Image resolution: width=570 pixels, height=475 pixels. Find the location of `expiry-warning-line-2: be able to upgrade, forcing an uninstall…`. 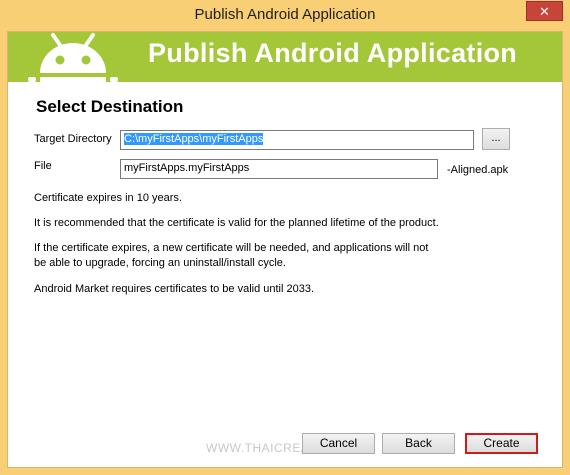

expiry-warning-line-2: be able to upgrade, forcing an uninstall… is located at coordinates (160, 263).